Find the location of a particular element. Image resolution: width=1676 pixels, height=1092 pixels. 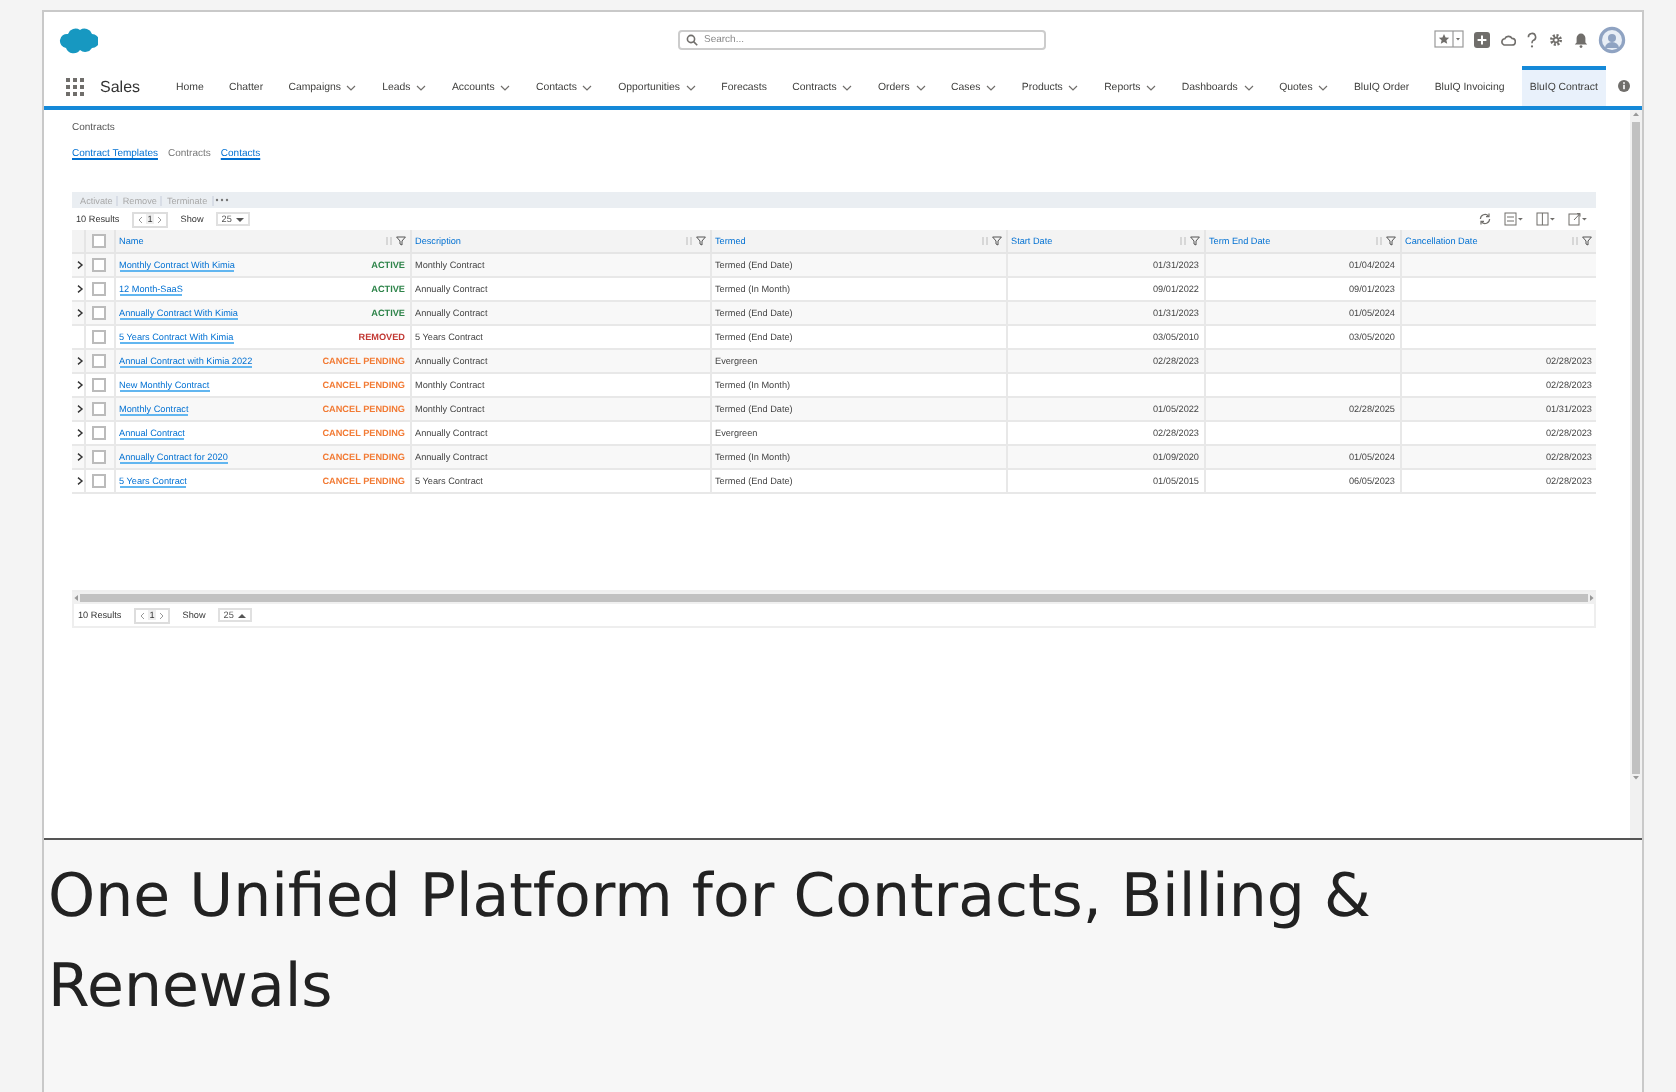

help-icon is located at coordinates (1532, 39).